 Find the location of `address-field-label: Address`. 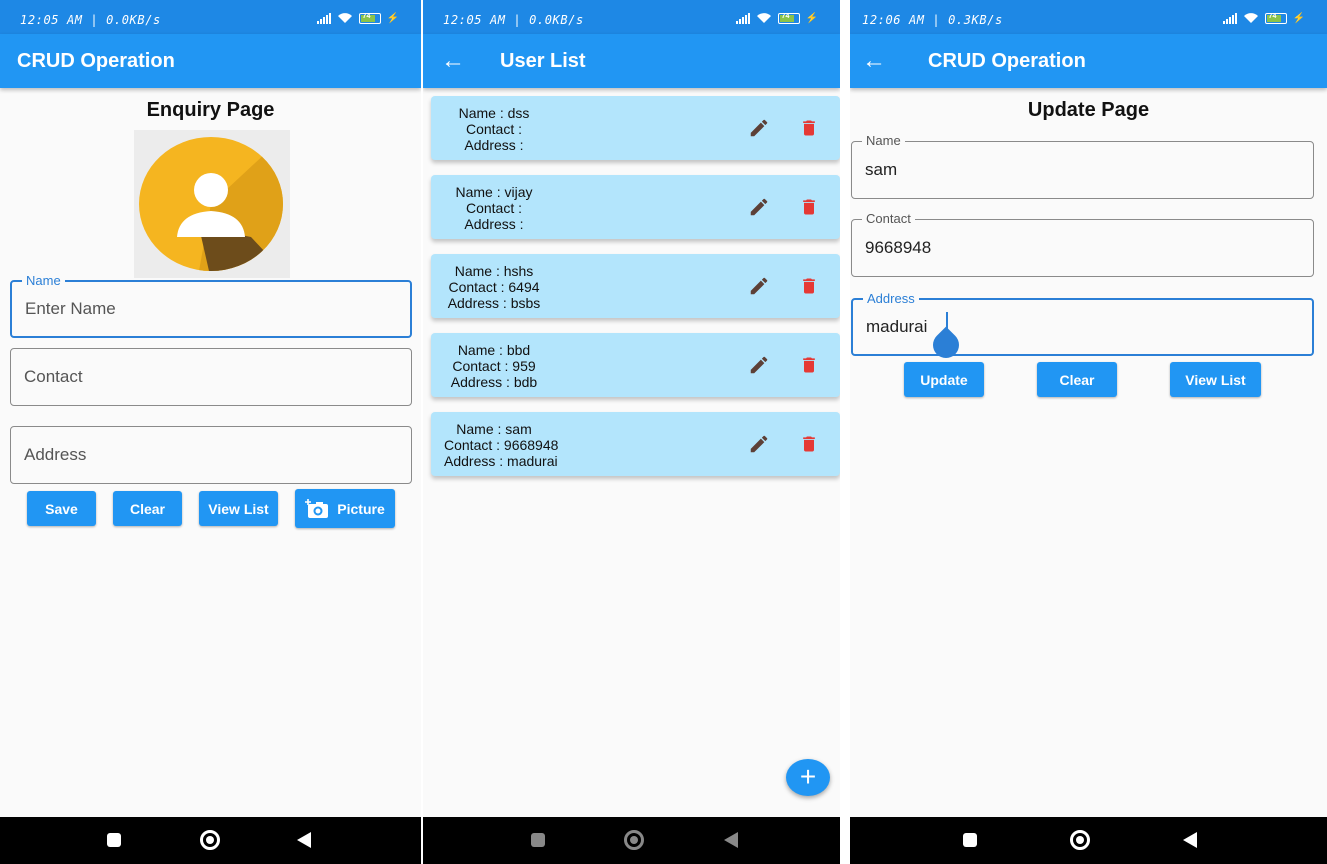

address-field-label: Address is located at coordinates (891, 298).